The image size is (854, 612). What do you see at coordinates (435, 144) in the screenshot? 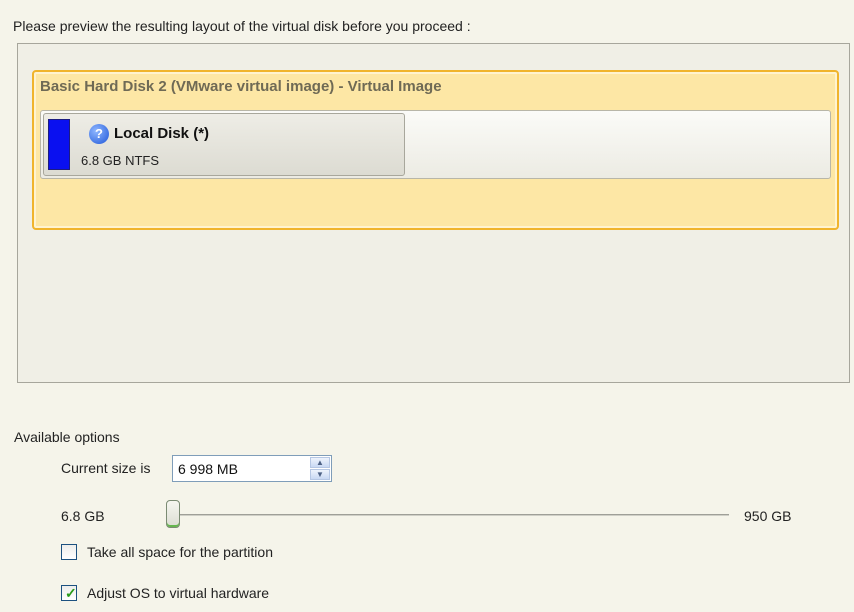
I see `partition-strip: ? Local Disk (*) 6.8 GB NTFS` at bounding box center [435, 144].